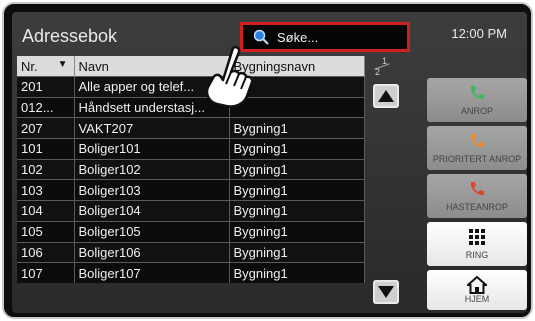  I want to click on cell-name: Boliger106, so click(152, 252).